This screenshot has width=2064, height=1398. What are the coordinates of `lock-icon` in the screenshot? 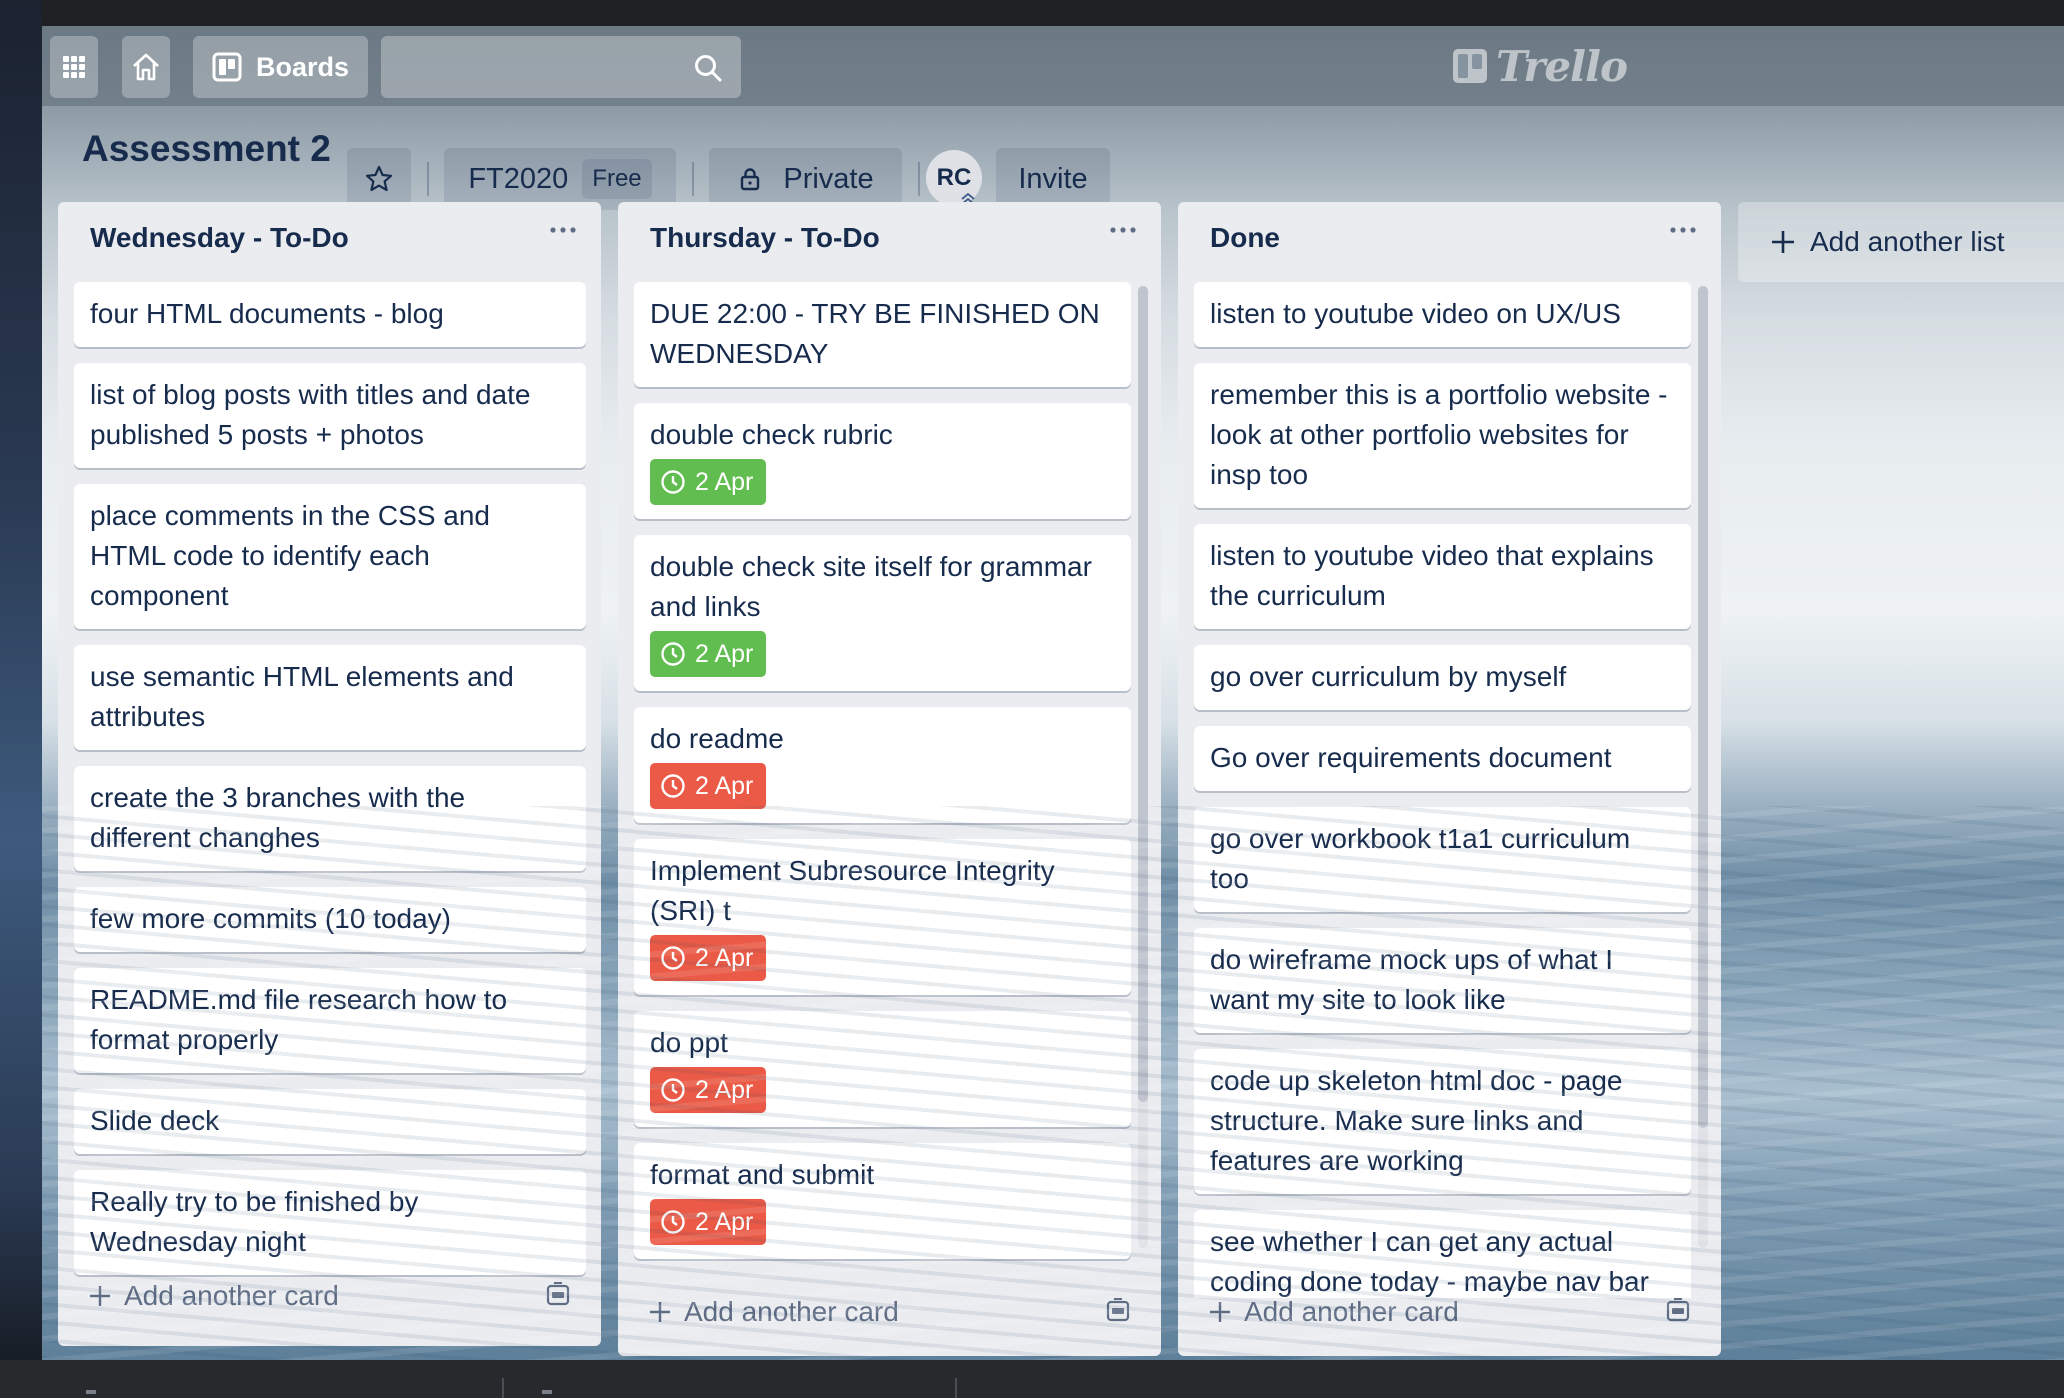 It's located at (750, 179).